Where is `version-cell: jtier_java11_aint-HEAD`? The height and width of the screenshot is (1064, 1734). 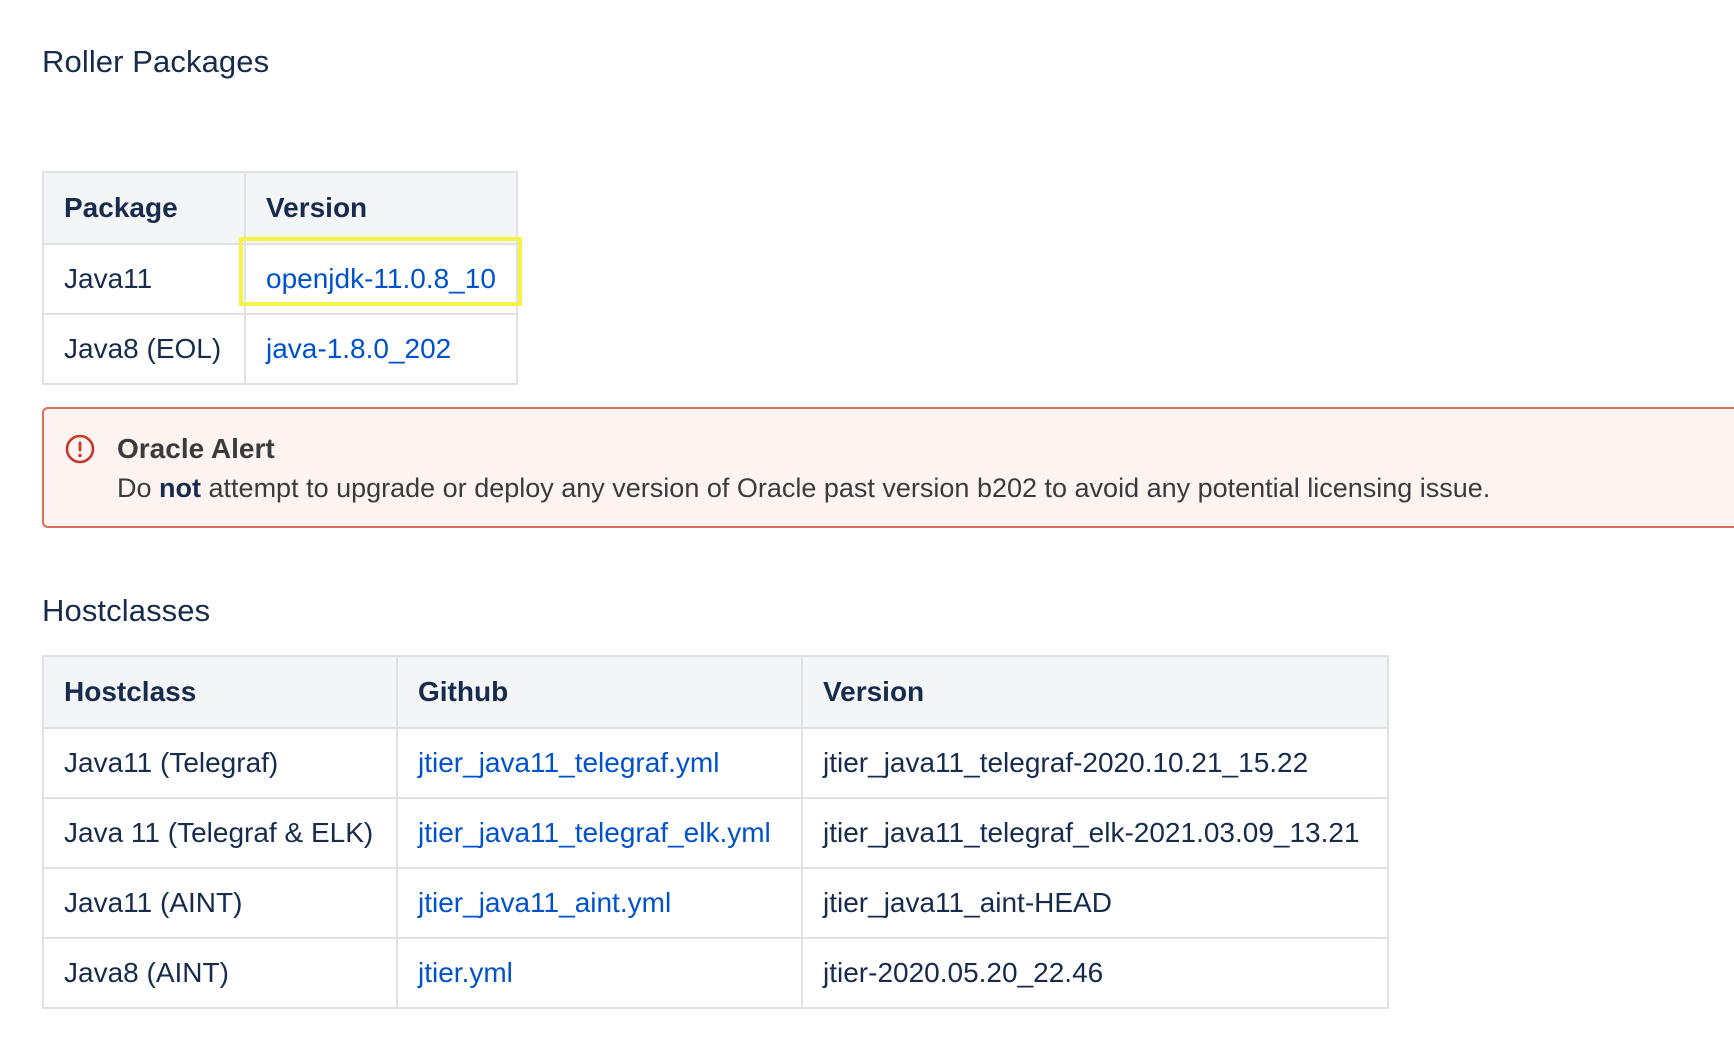
version-cell: jtier_java11_aint-HEAD is located at coordinates (1095, 903).